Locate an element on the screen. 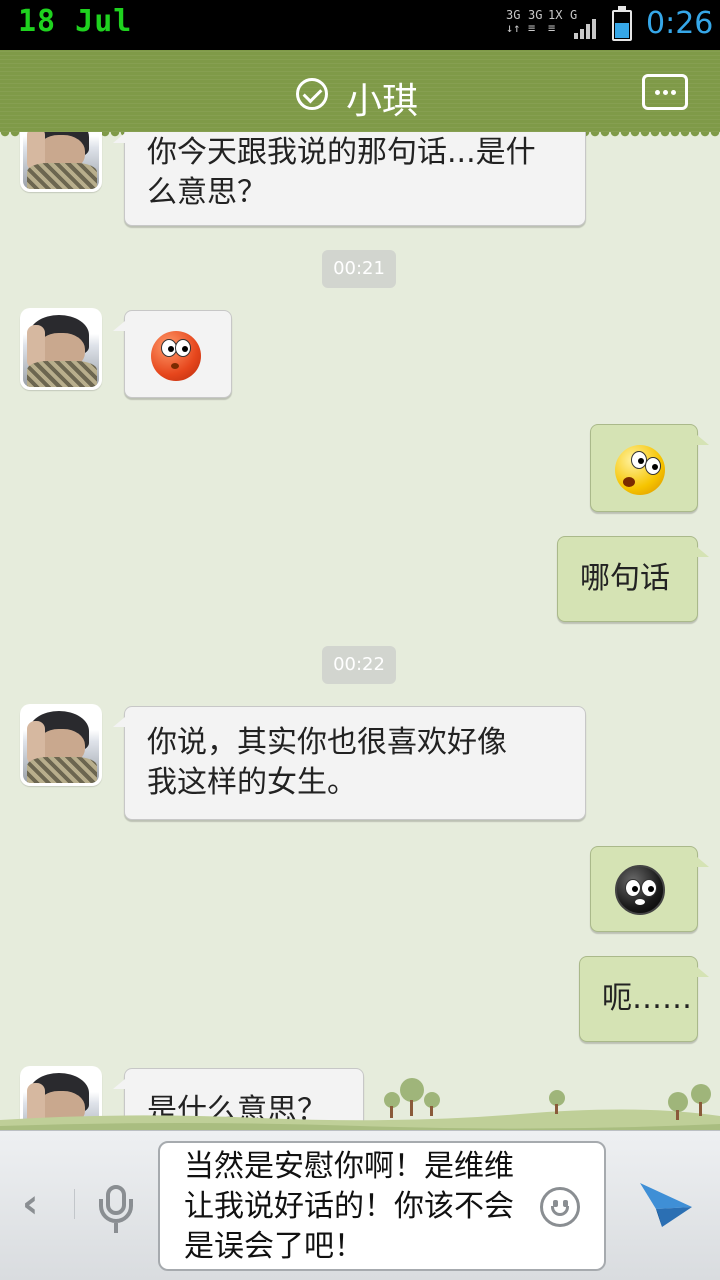 This screenshot has height=1280, width=720. message-text: 你说，其实你也很喜欢好像 我这样的女生。 is located at coordinates (327, 762).